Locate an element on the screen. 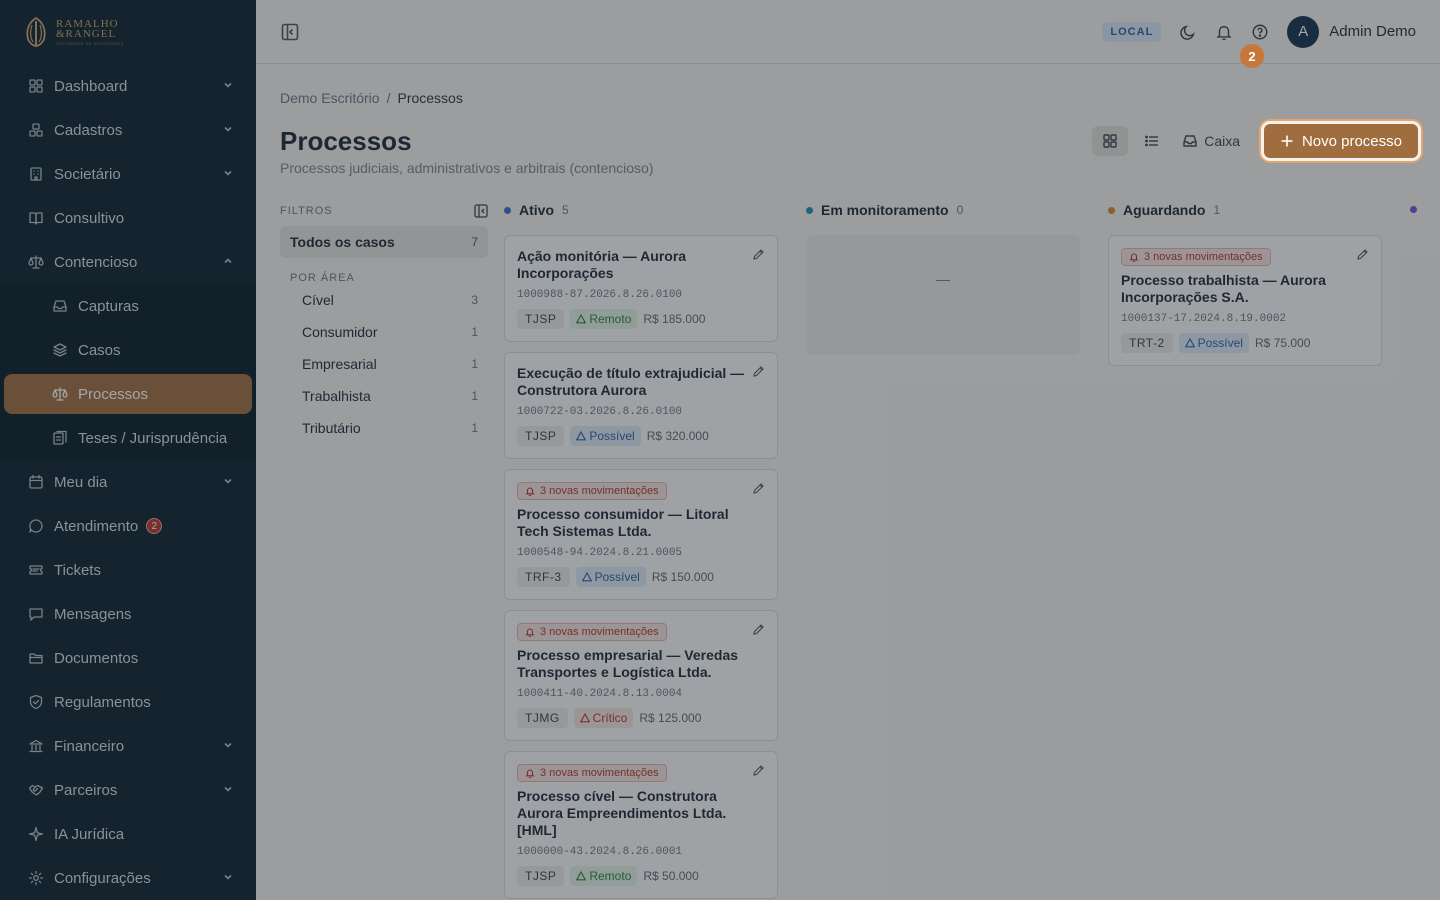 The image size is (1440, 900). risk-tag: Possível is located at coordinates (605, 436).